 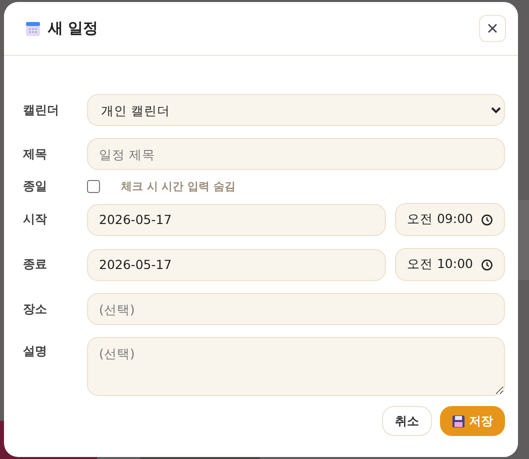 What do you see at coordinates (450, 219) in the screenshot?
I see `time-field: 오전 09:00` at bounding box center [450, 219].